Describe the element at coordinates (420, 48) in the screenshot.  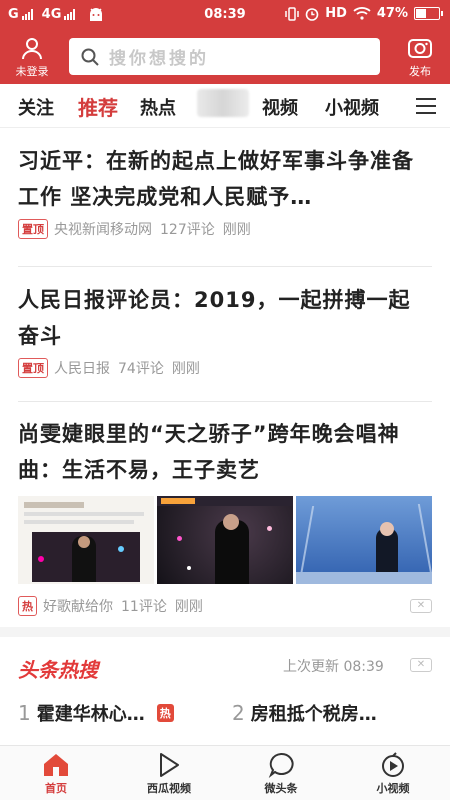
I see `camera-icon` at that location.